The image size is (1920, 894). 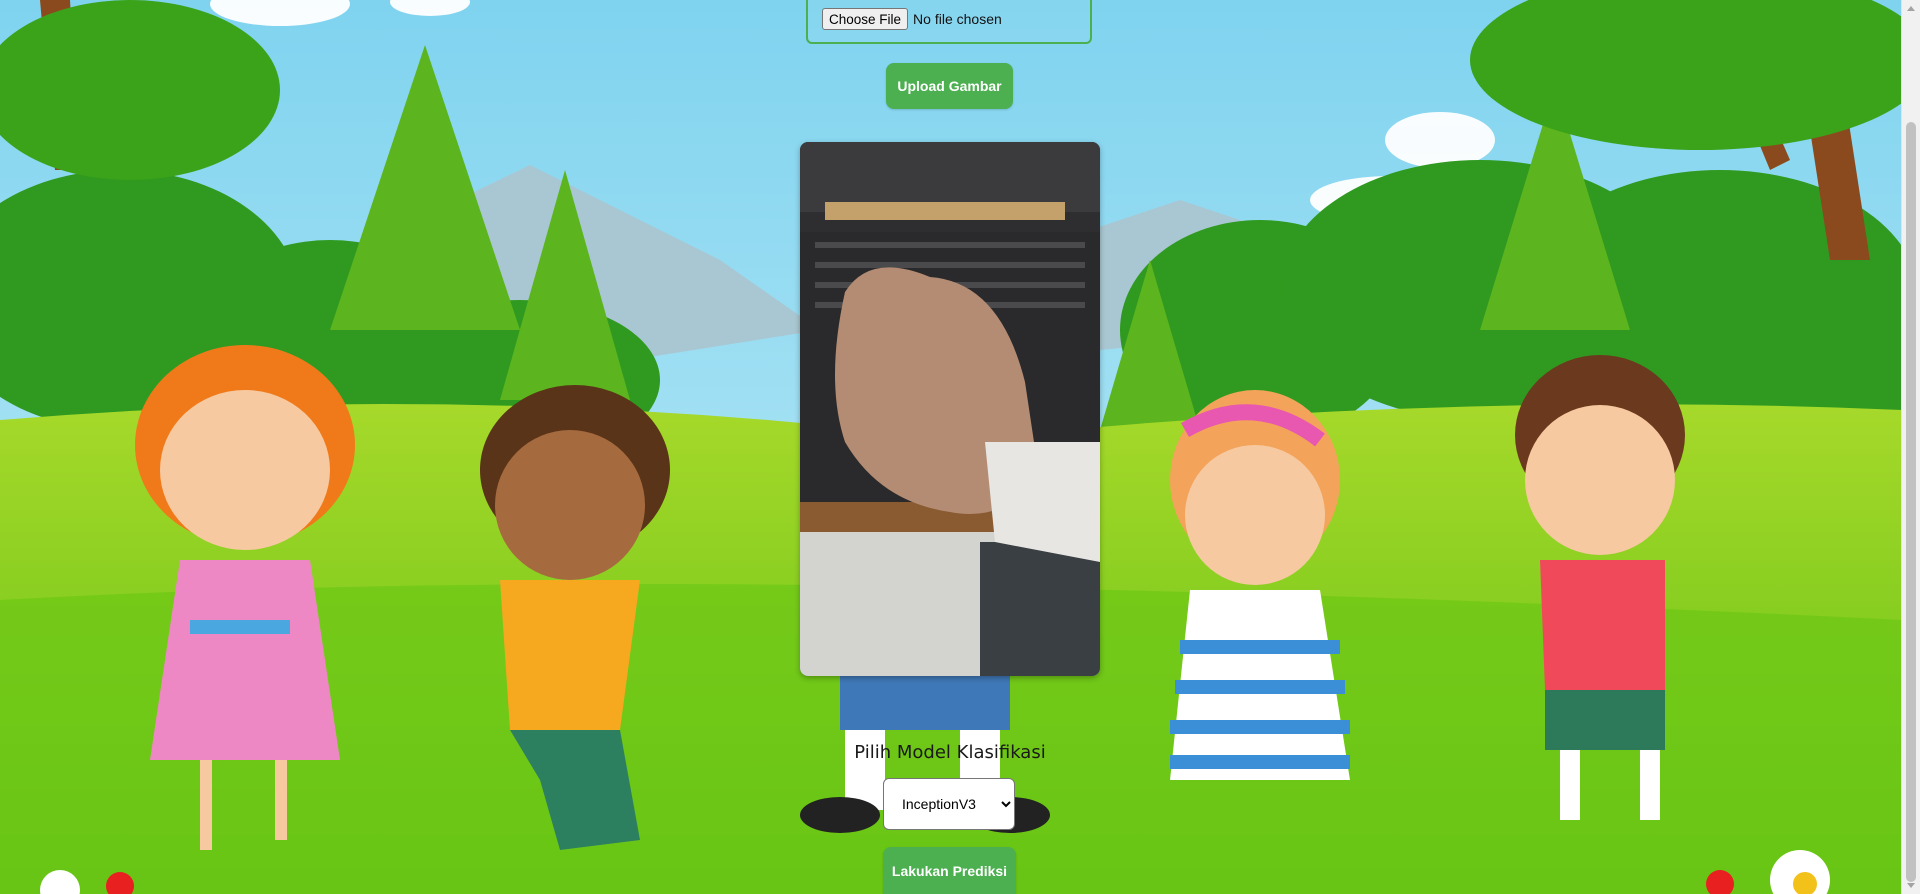 I want to click on file-input: Choose File No file chosen, so click(x=912, y=19).